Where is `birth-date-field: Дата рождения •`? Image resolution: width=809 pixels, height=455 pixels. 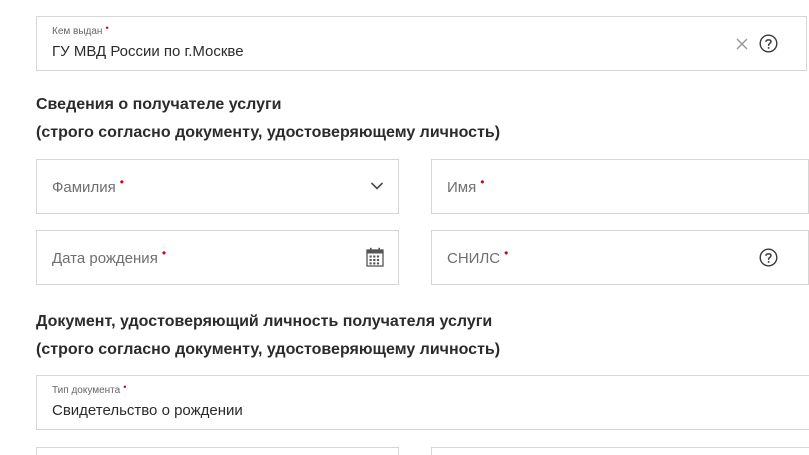
birth-date-field: Дата рождения • is located at coordinates (217, 257).